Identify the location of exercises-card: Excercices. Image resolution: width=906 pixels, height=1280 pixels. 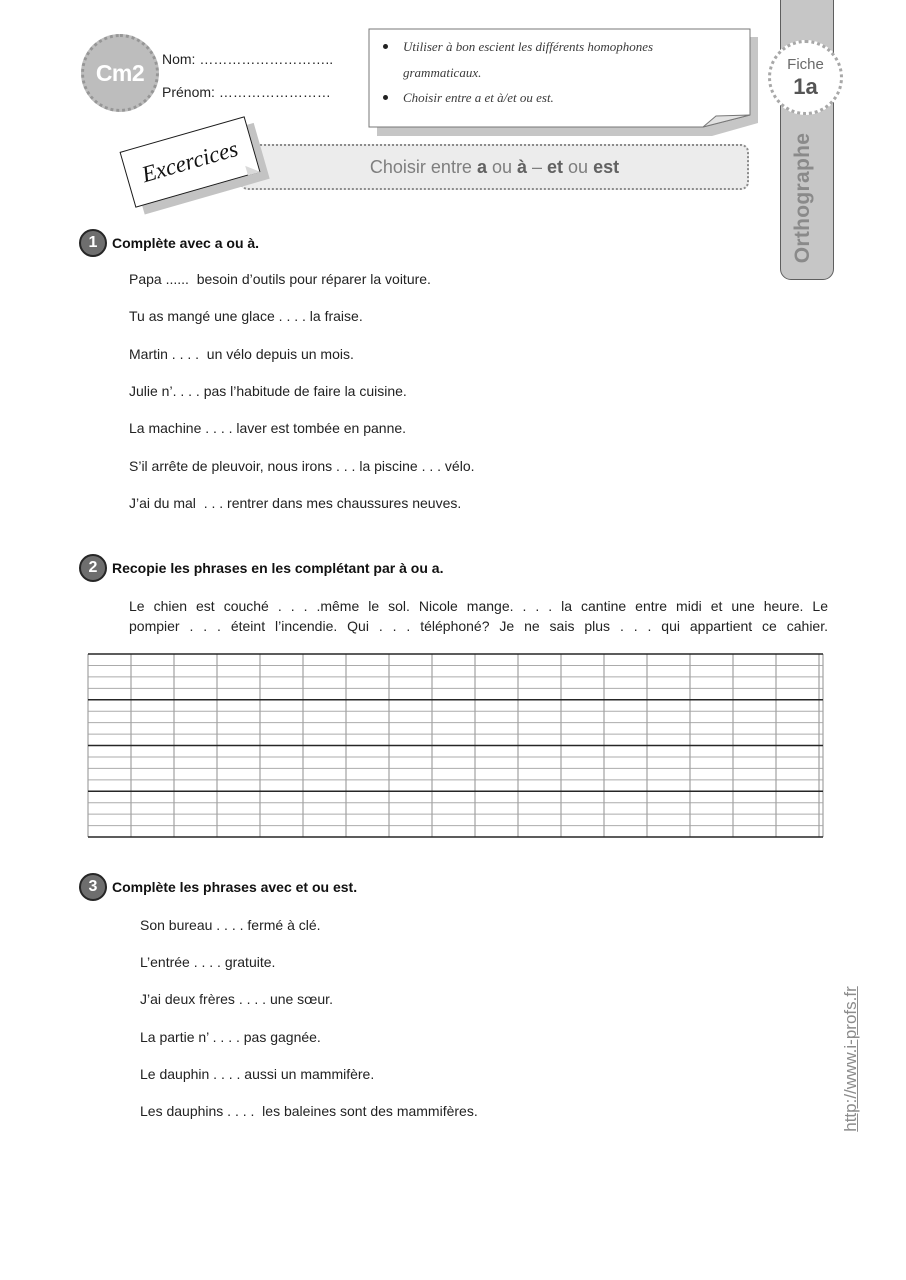
(190, 162).